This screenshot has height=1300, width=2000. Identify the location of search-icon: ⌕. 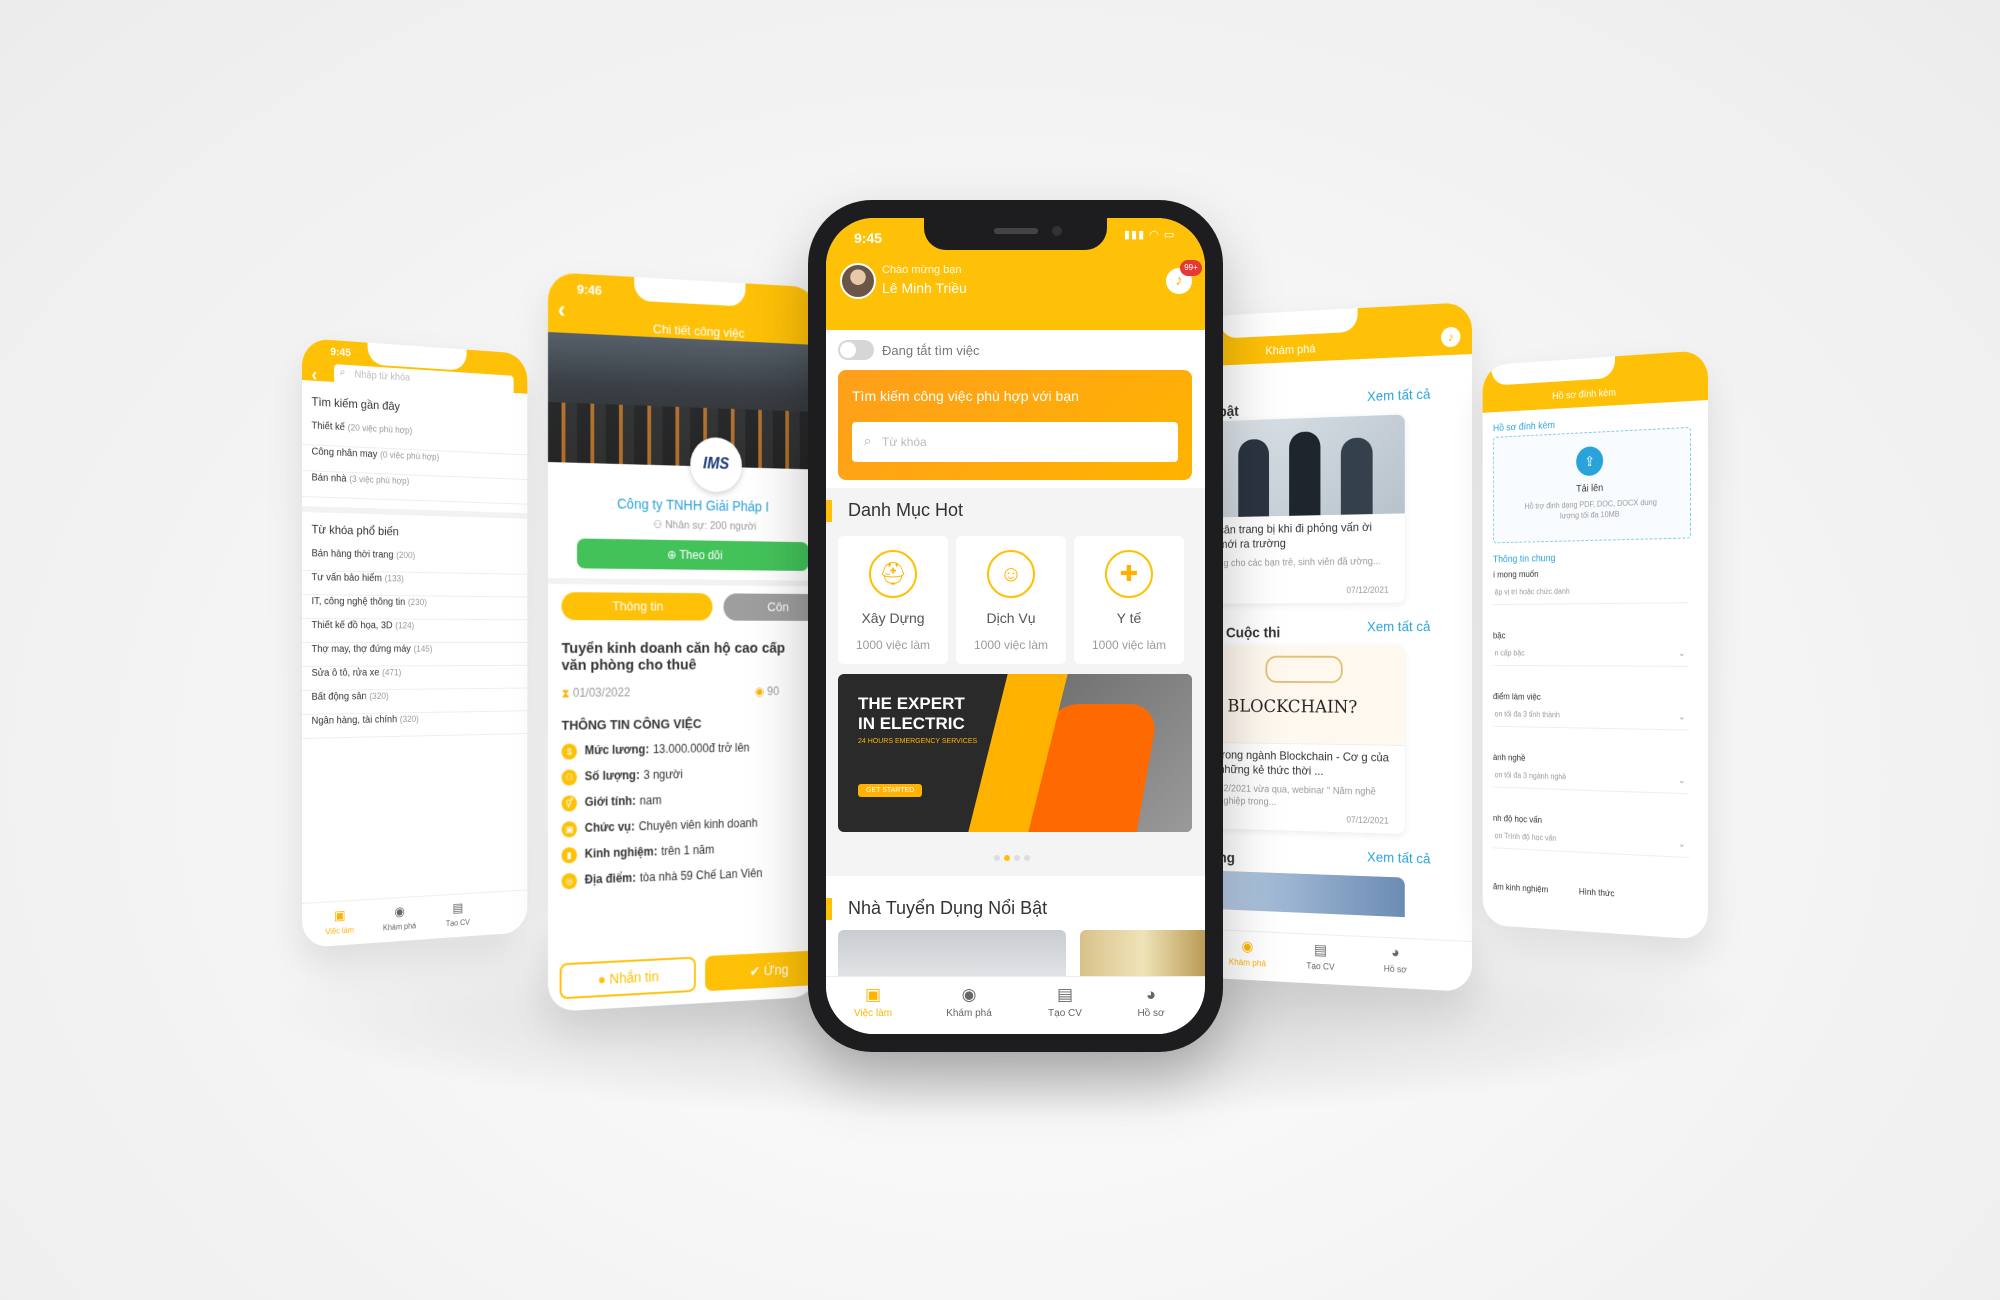
(342, 372).